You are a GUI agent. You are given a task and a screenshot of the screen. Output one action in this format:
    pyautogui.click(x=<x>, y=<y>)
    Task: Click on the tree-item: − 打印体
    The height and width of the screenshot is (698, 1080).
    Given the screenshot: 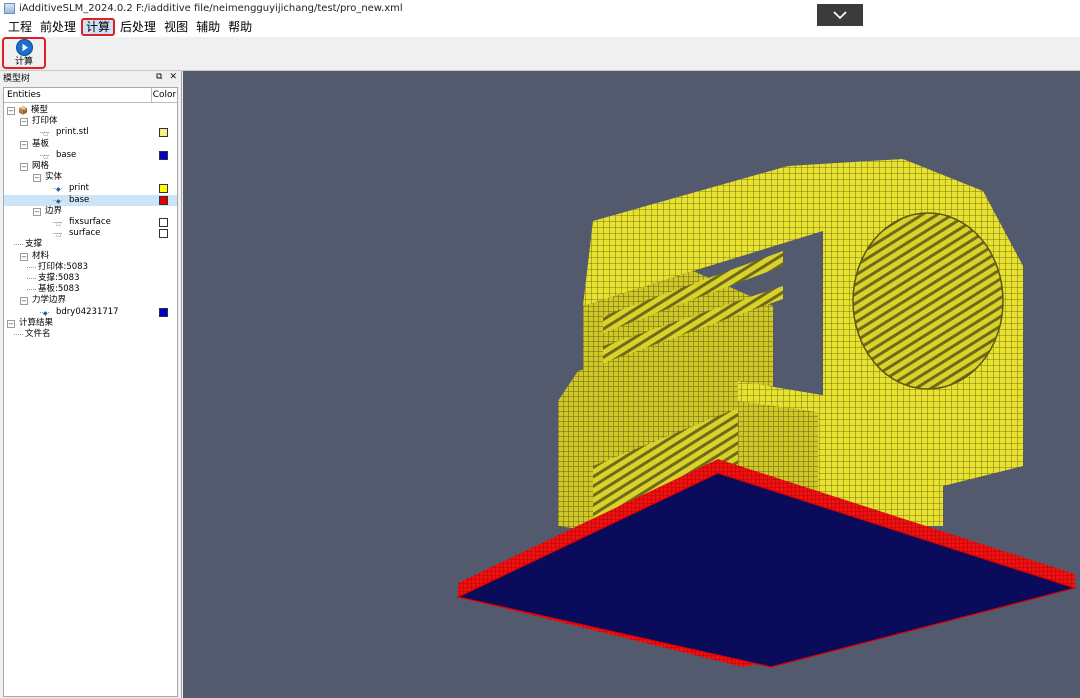 What is the action you would take?
    pyautogui.click(x=90, y=121)
    